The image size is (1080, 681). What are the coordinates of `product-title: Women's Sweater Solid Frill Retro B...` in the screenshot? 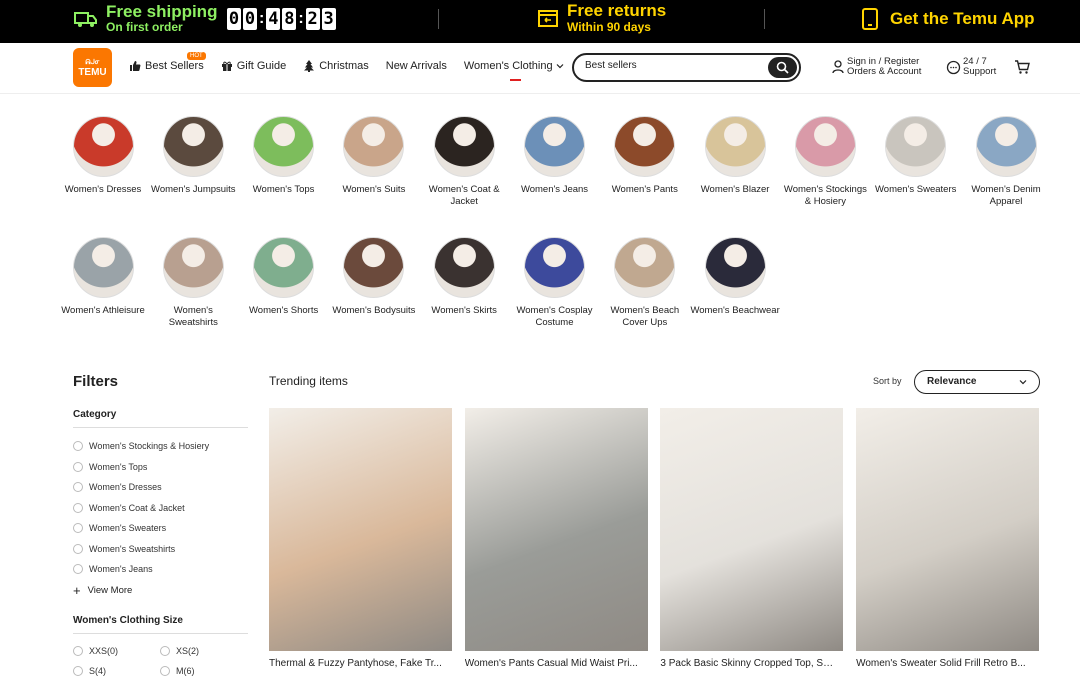 It's located at (943, 663).